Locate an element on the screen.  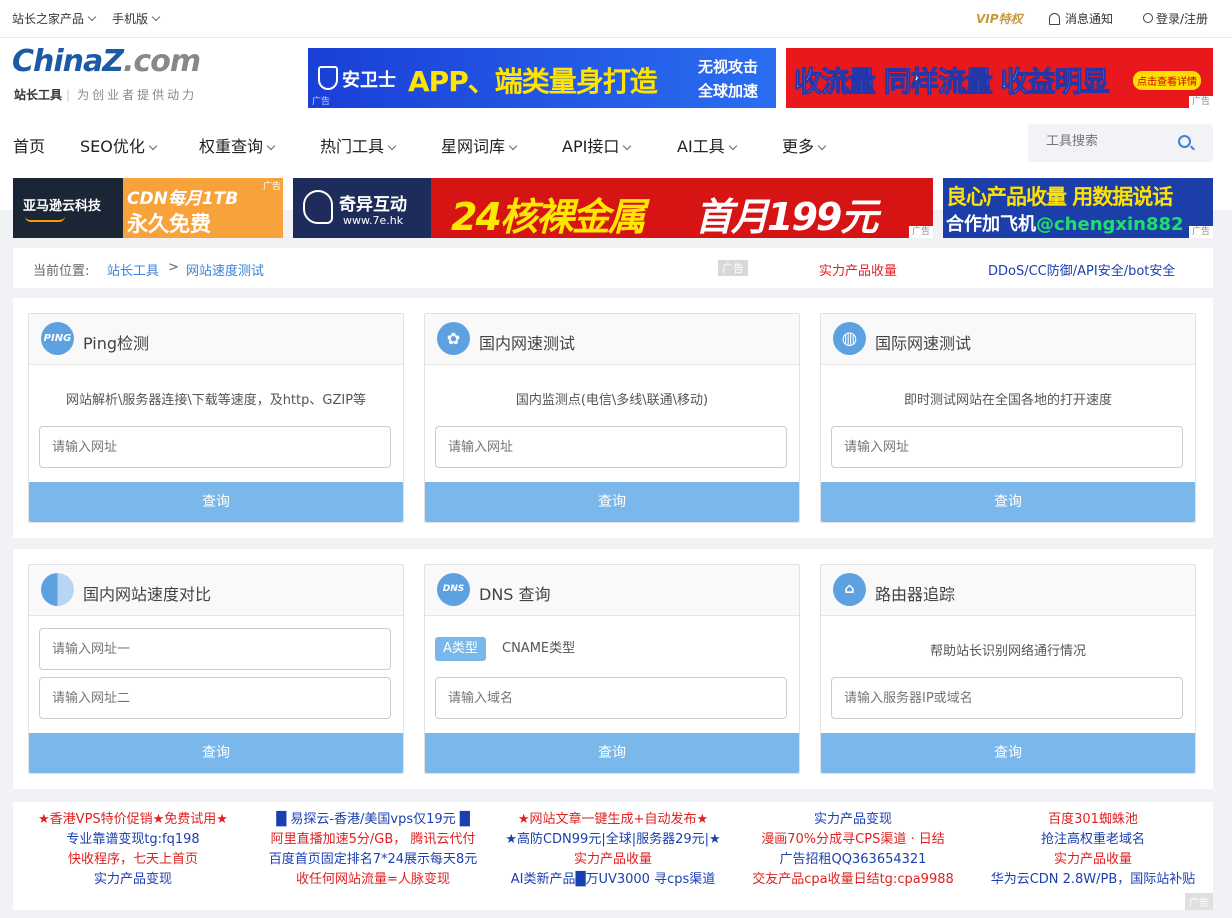
dns-query-button: 查询 is located at coordinates (612, 753).